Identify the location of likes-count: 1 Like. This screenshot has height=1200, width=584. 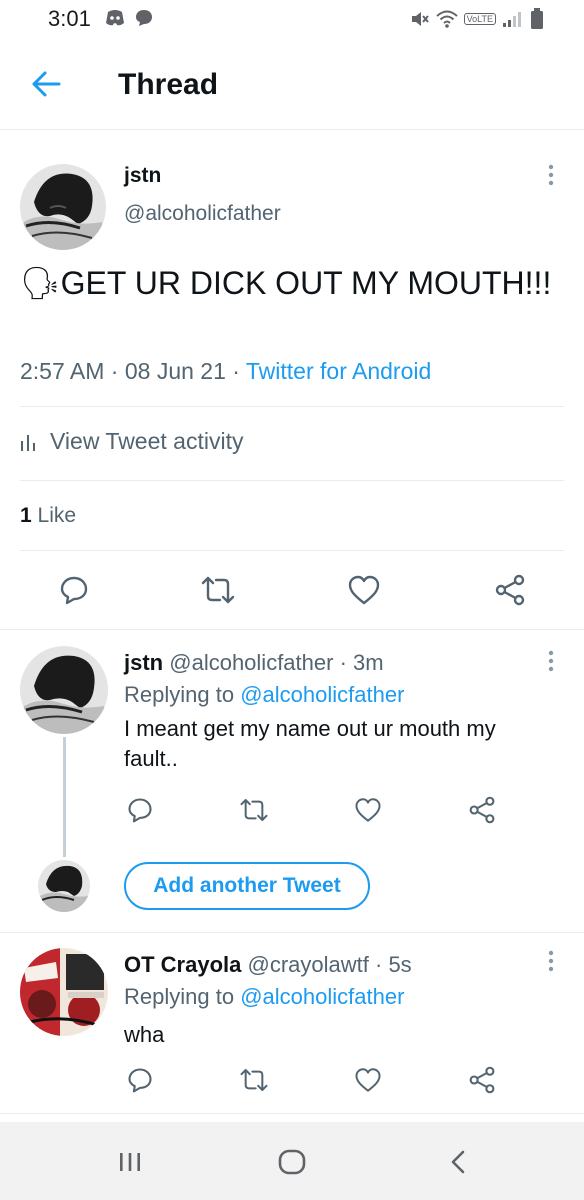
(48, 516).